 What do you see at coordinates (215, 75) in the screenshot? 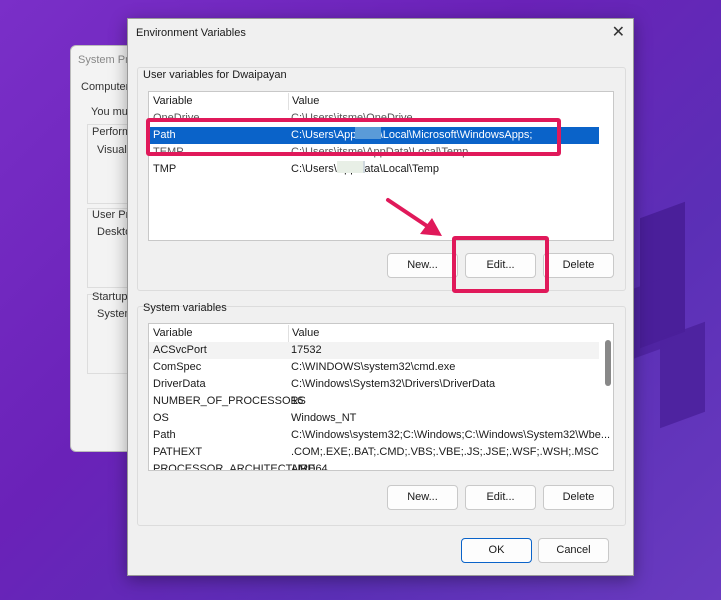
I see `user-variables-label: User variables for Dwaipayan` at bounding box center [215, 75].